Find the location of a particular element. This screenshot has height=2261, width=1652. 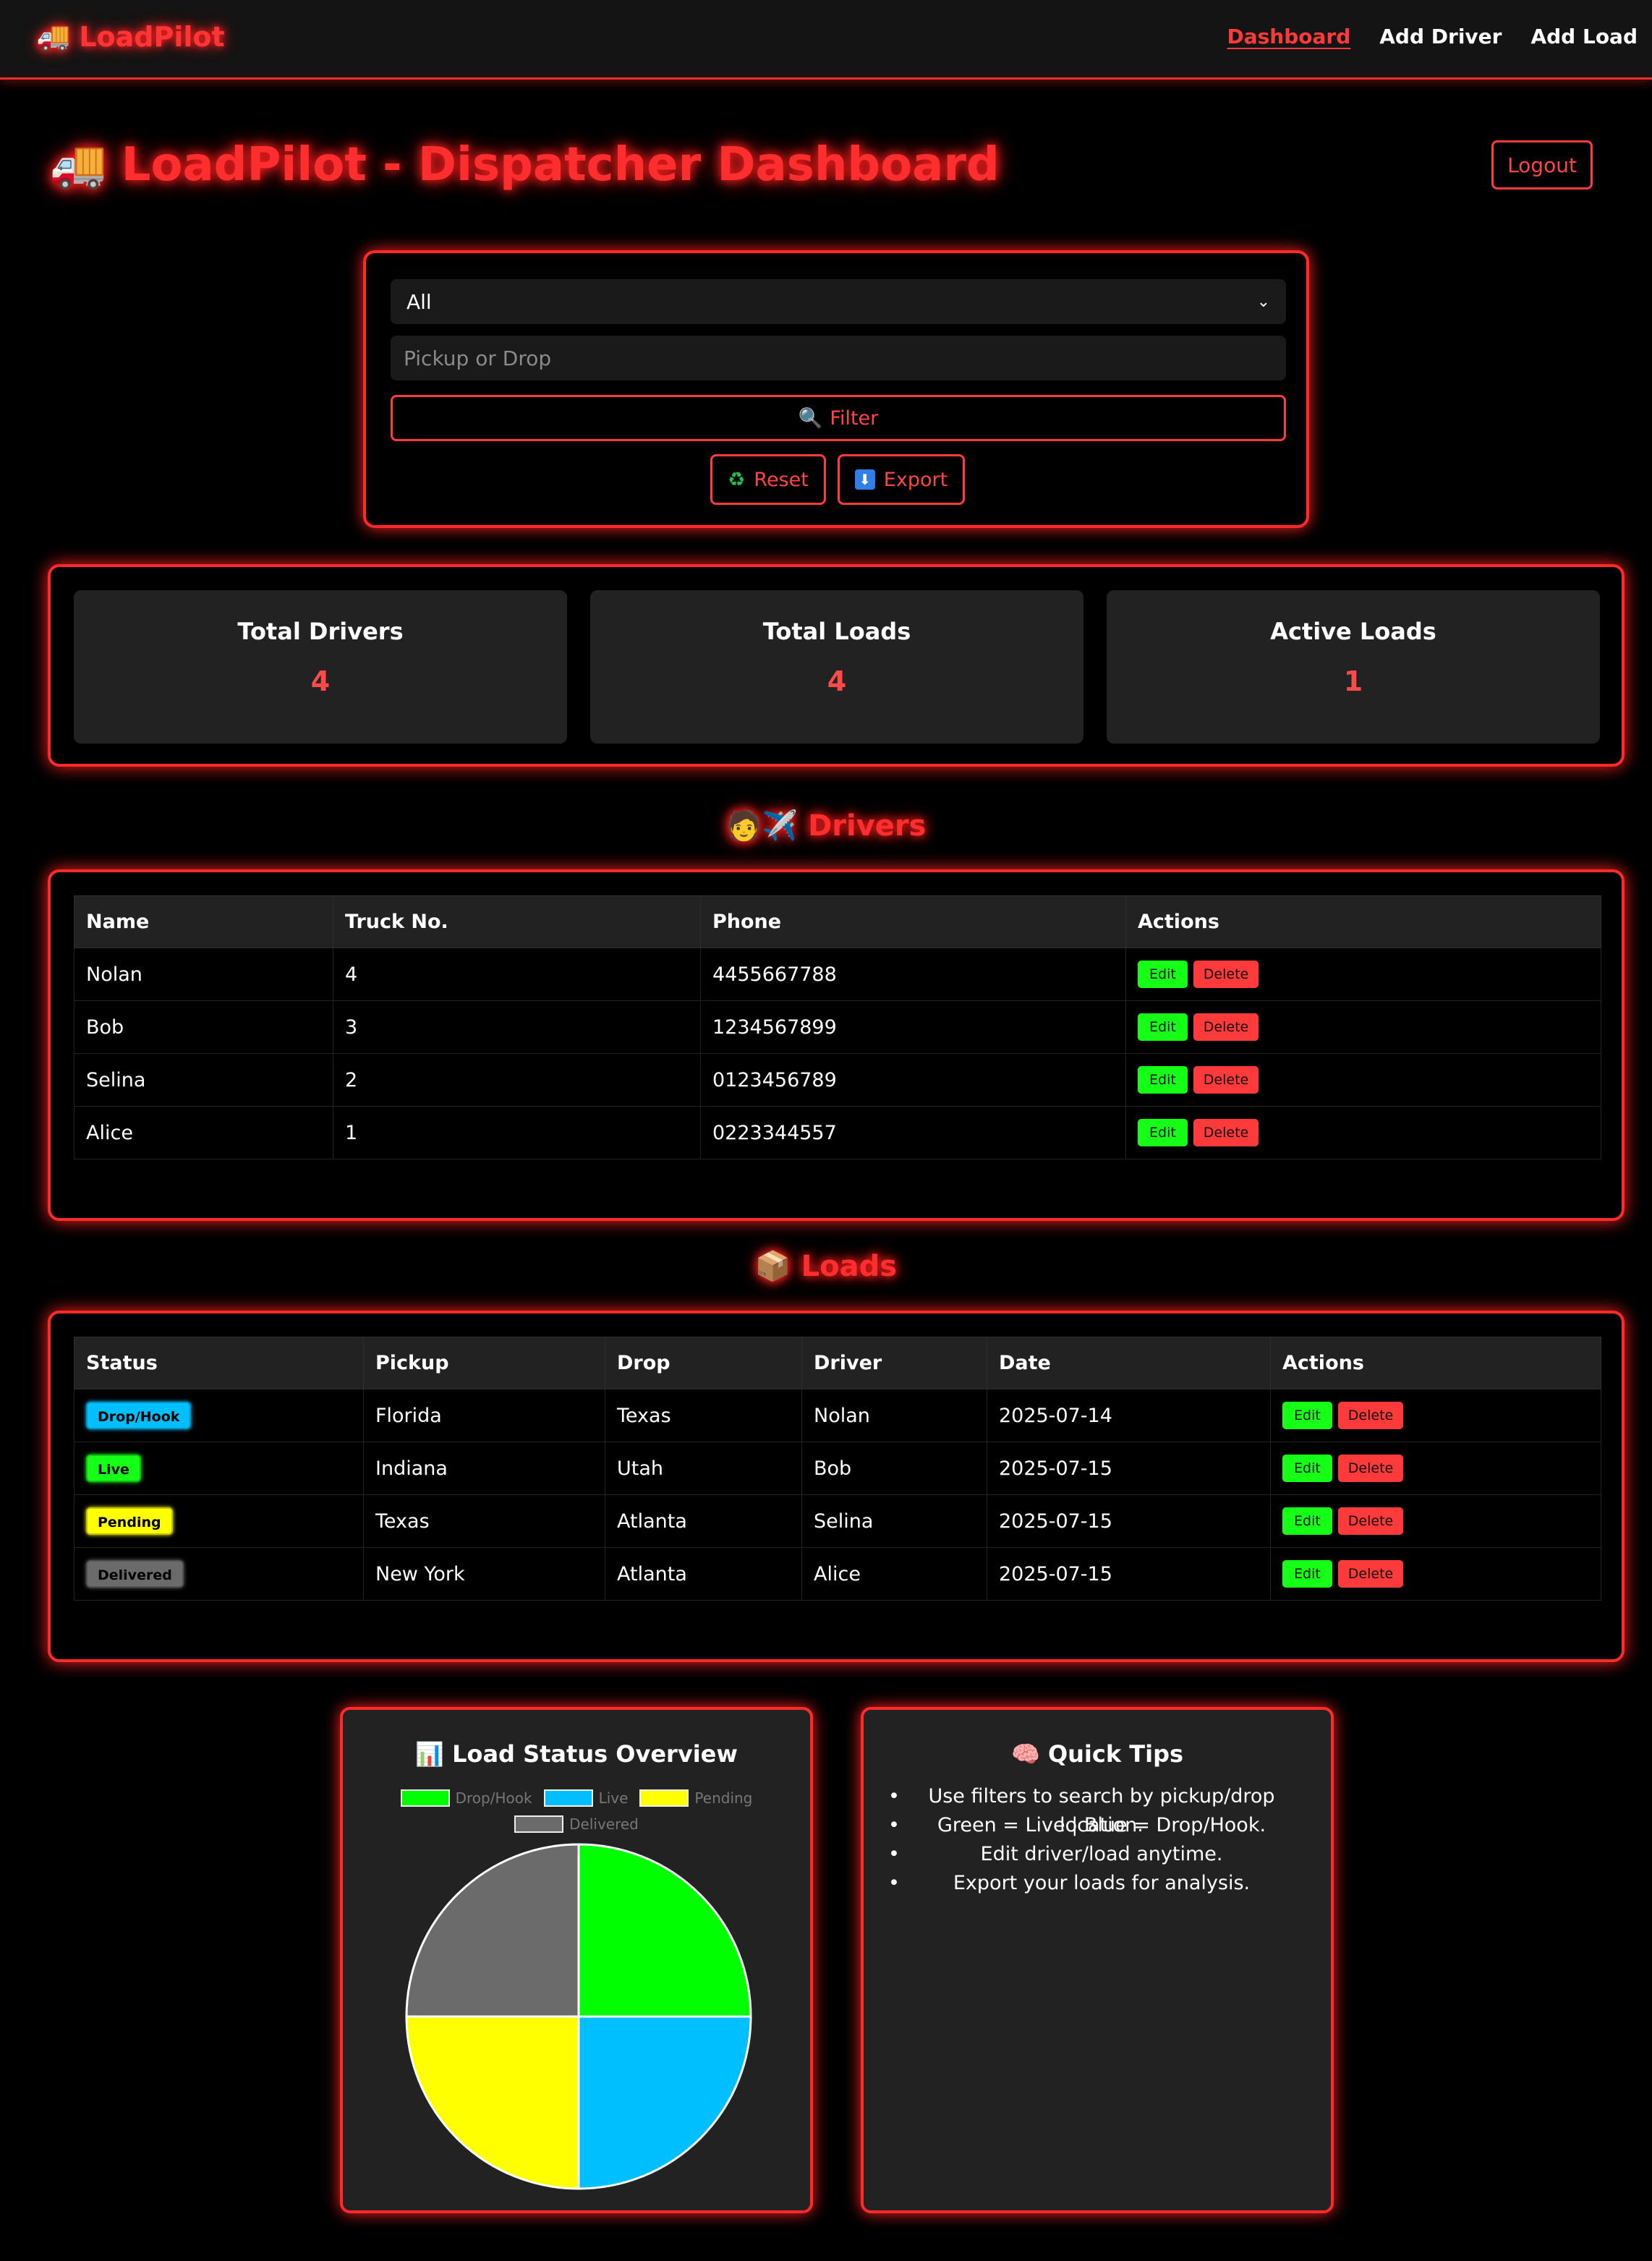

load-status: Pending is located at coordinates (219, 1521).